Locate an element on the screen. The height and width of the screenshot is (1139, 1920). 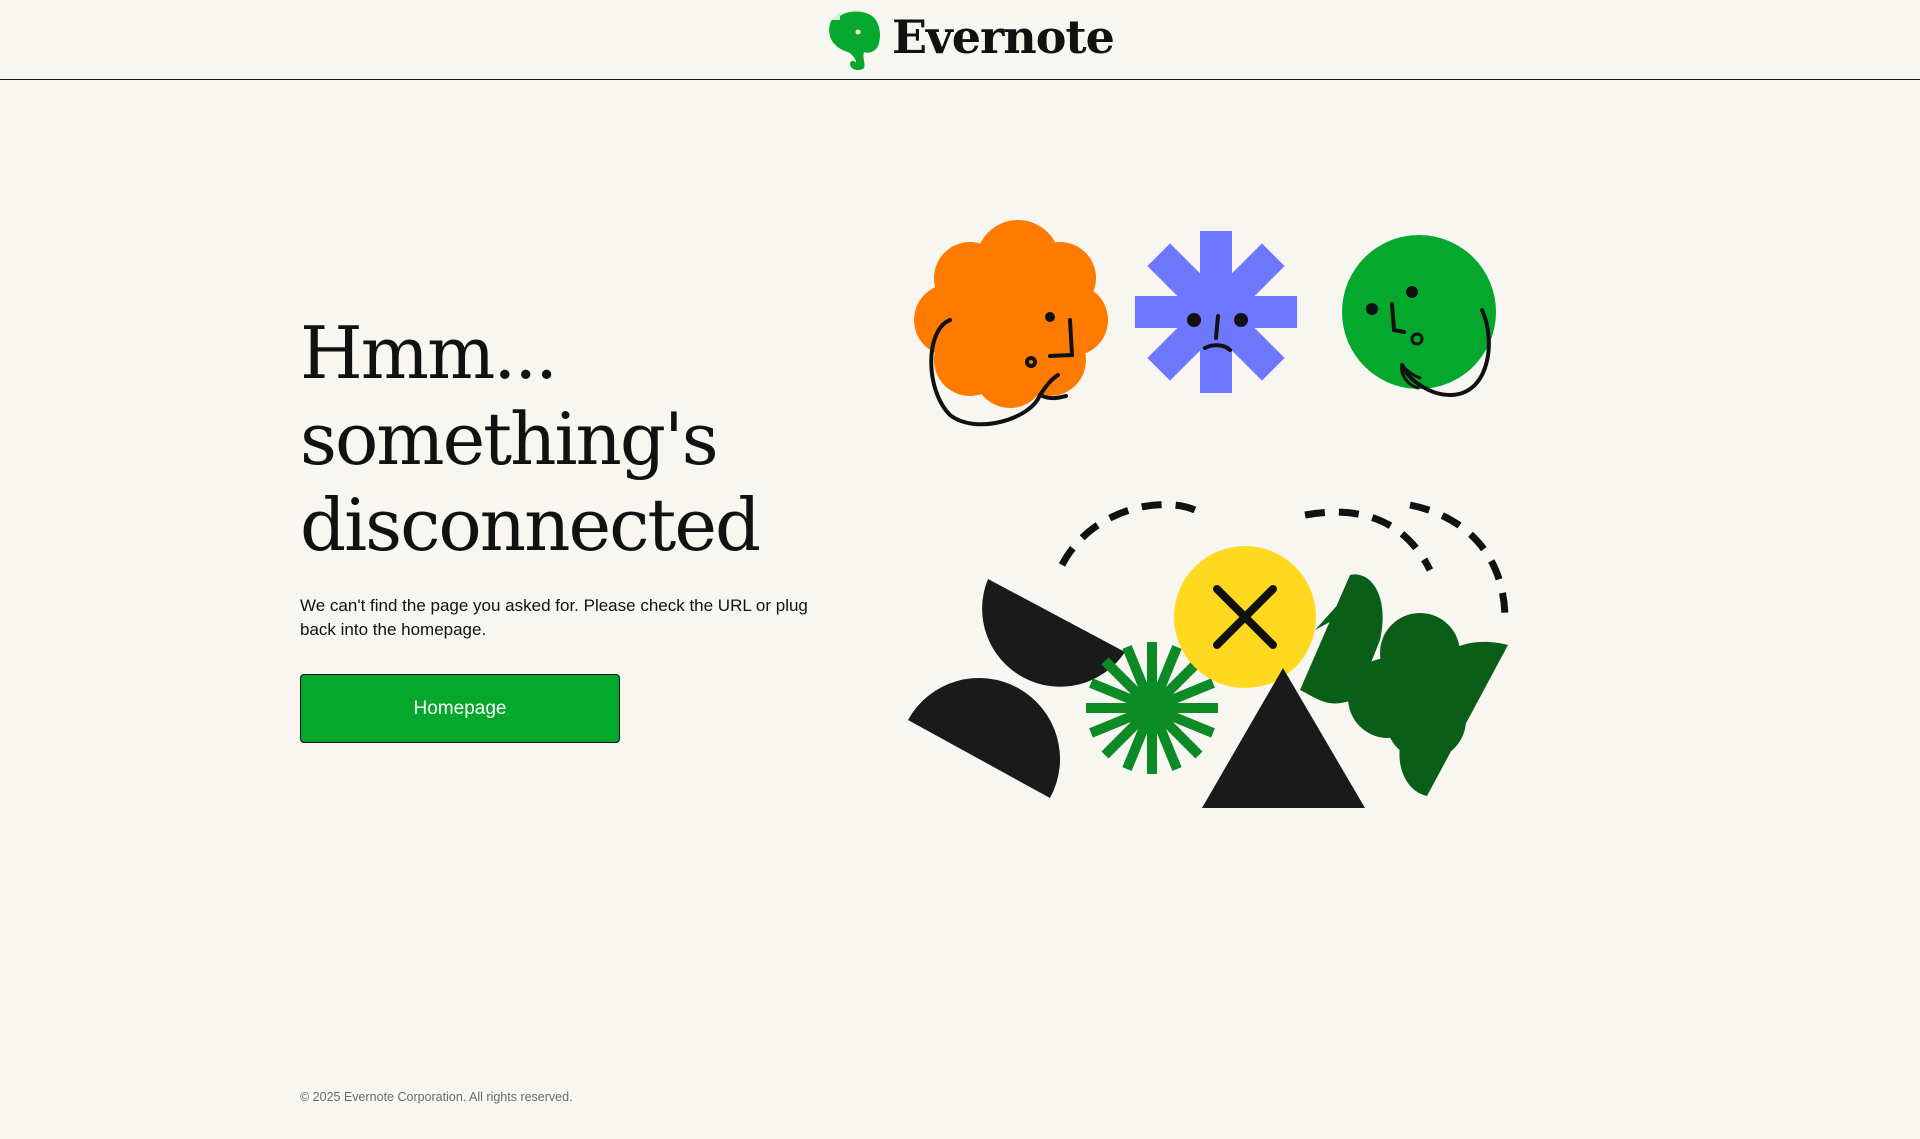
green-circle-face is located at coordinates (1419, 316).